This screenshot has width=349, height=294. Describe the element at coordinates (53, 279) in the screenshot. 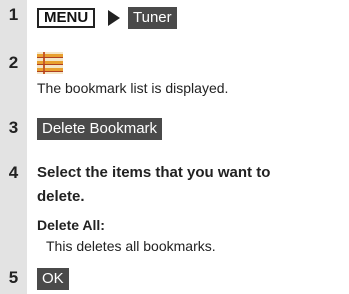

I see `ok-button: OK` at that location.